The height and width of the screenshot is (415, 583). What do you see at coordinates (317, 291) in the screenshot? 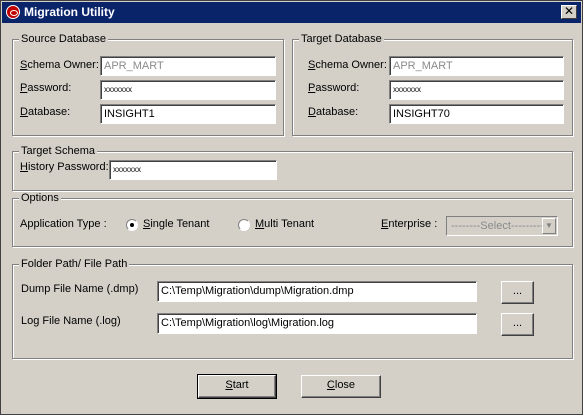
I see `dump-file-field: C:\Temp\Migration\dump\Migration.dmp` at bounding box center [317, 291].